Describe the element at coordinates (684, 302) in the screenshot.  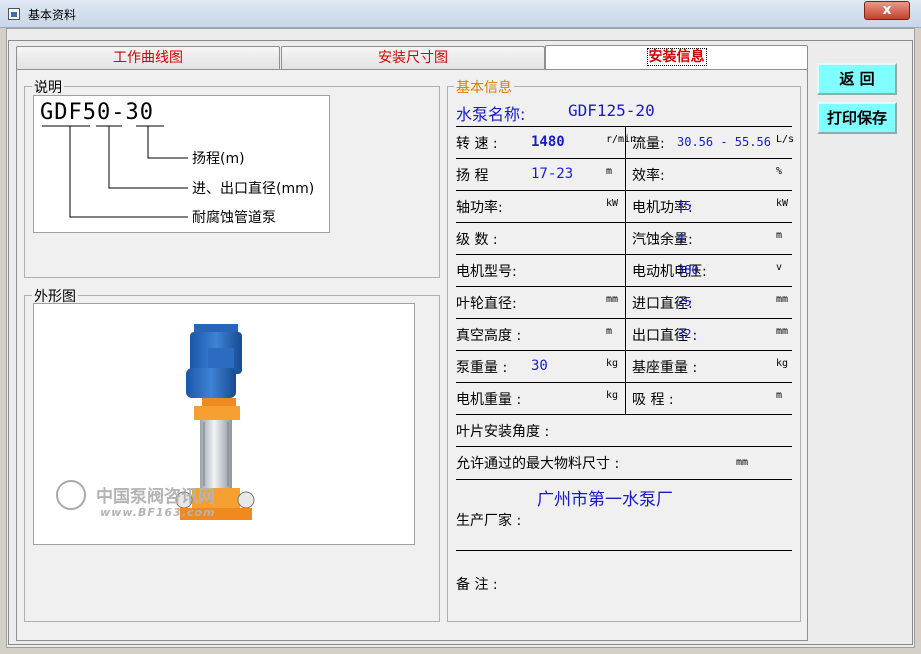
I see `spec-value-right: 25` at that location.